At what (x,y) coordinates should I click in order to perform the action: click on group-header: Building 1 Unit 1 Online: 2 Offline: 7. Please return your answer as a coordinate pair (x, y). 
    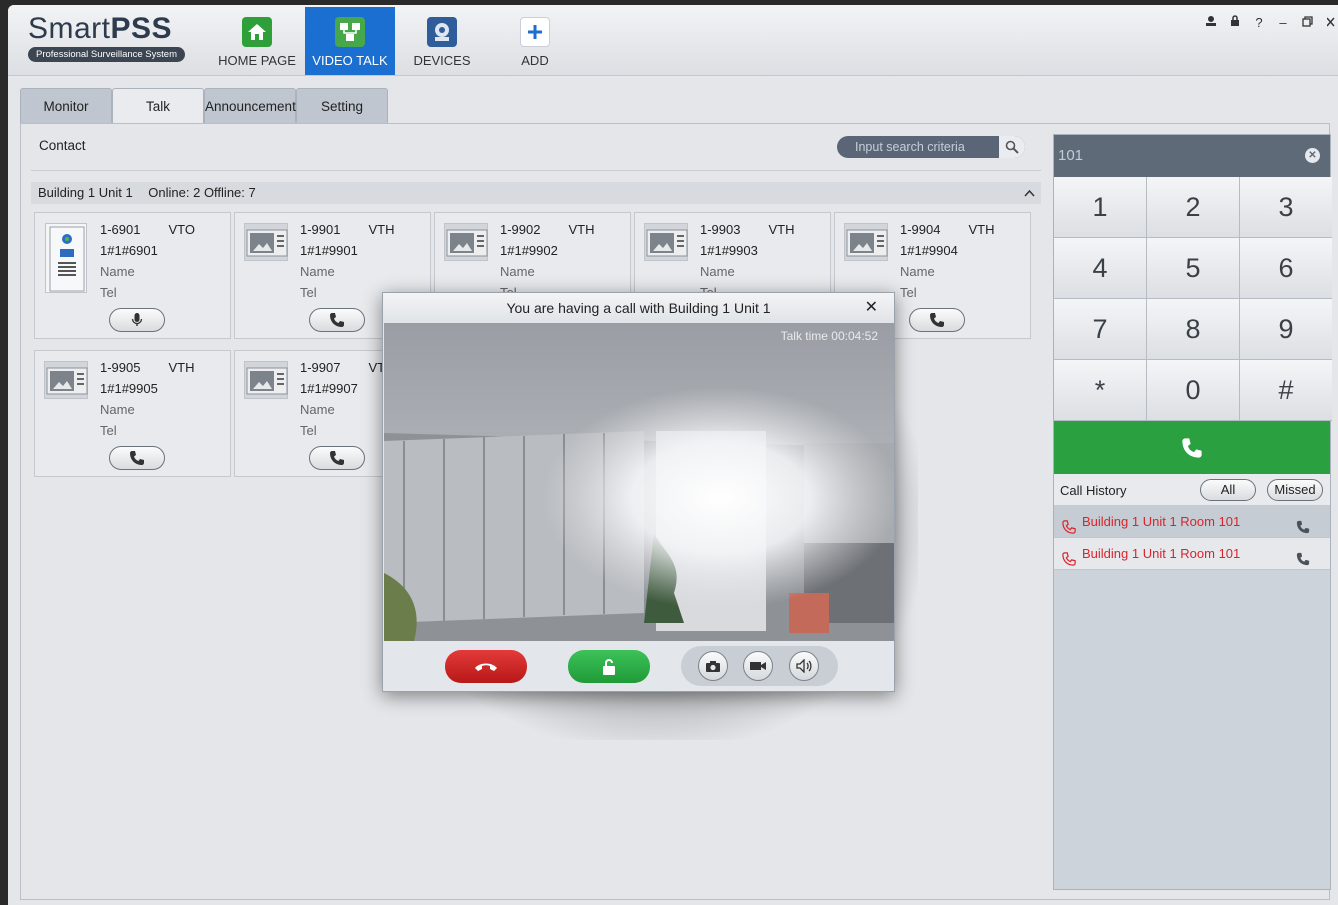
    Looking at the image, I should click on (536, 193).